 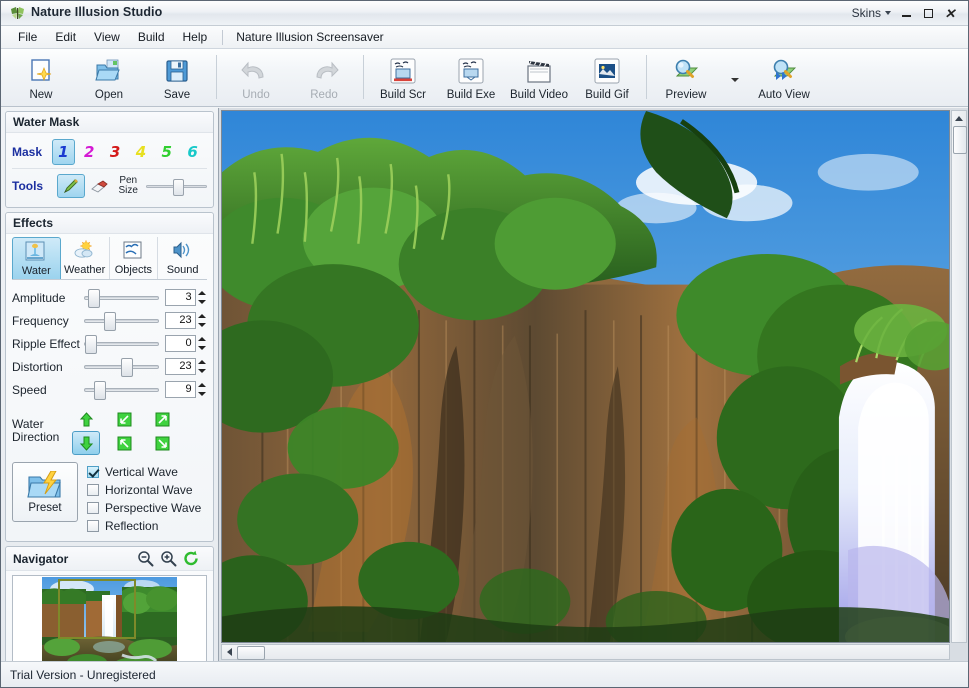 What do you see at coordinates (99, 186) in the screenshot?
I see `eraser-tool-button` at bounding box center [99, 186].